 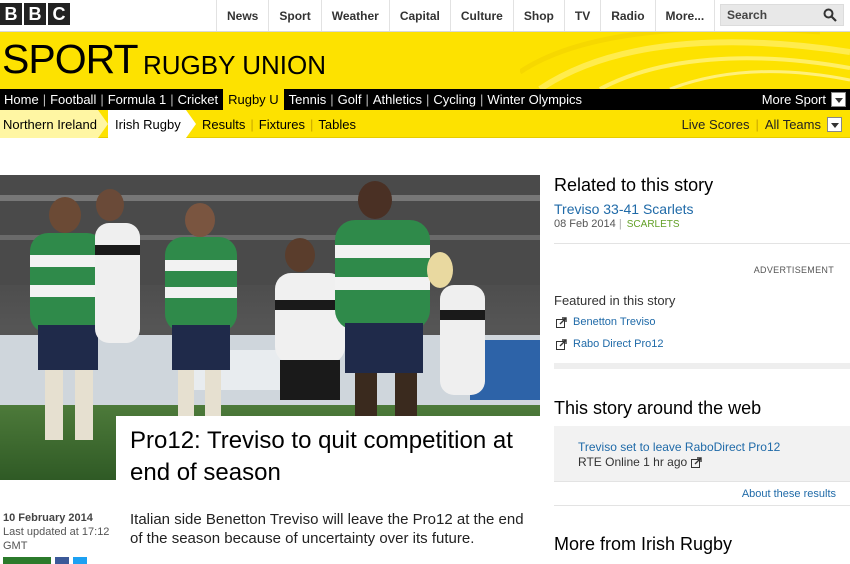 What do you see at coordinates (308, 99) in the screenshot?
I see `sport-nav-tennis: Tennis` at bounding box center [308, 99].